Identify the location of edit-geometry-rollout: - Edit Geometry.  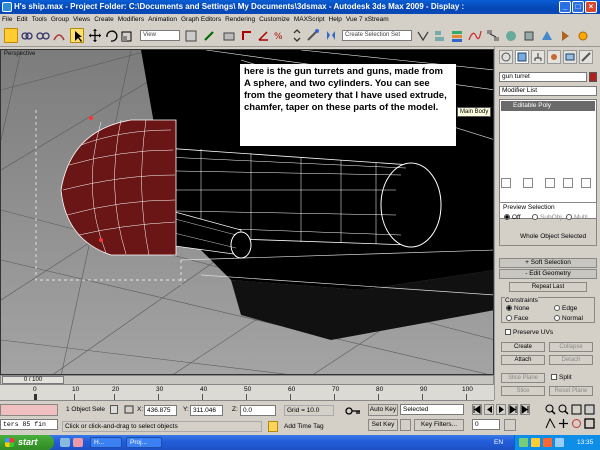
(548, 274).